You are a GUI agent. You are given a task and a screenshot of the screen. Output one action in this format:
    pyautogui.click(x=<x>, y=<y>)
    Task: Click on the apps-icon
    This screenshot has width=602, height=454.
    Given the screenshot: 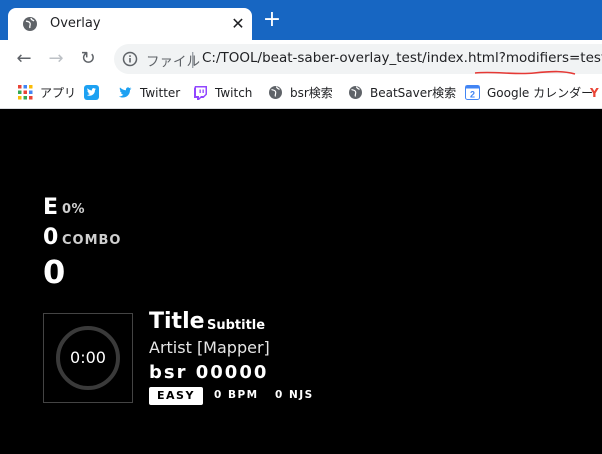 What is the action you would take?
    pyautogui.click(x=25, y=92)
    